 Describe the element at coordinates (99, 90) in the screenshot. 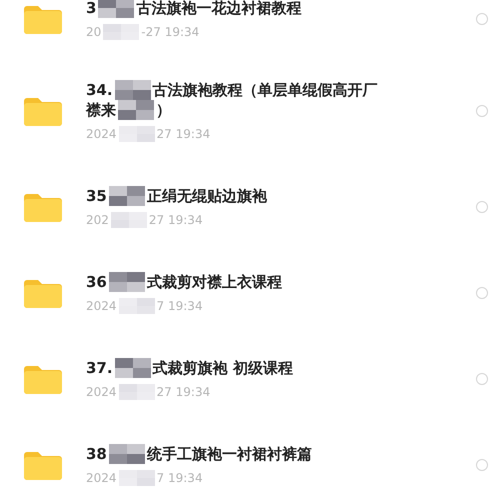

I see `folder-name: 34.` at that location.